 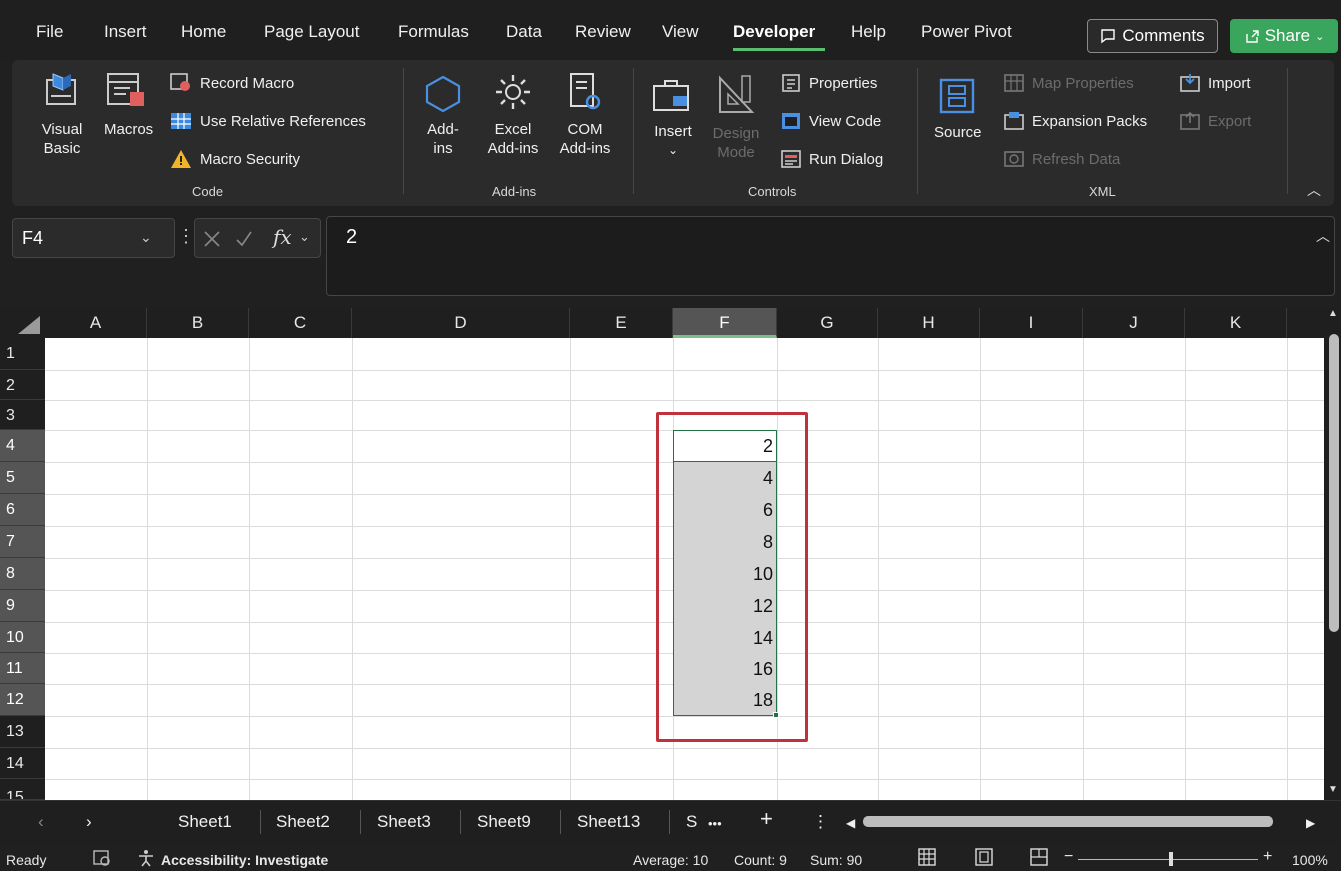 What do you see at coordinates (966, 32) in the screenshot?
I see `menu-tab-power-pivot: Power Pivot` at bounding box center [966, 32].